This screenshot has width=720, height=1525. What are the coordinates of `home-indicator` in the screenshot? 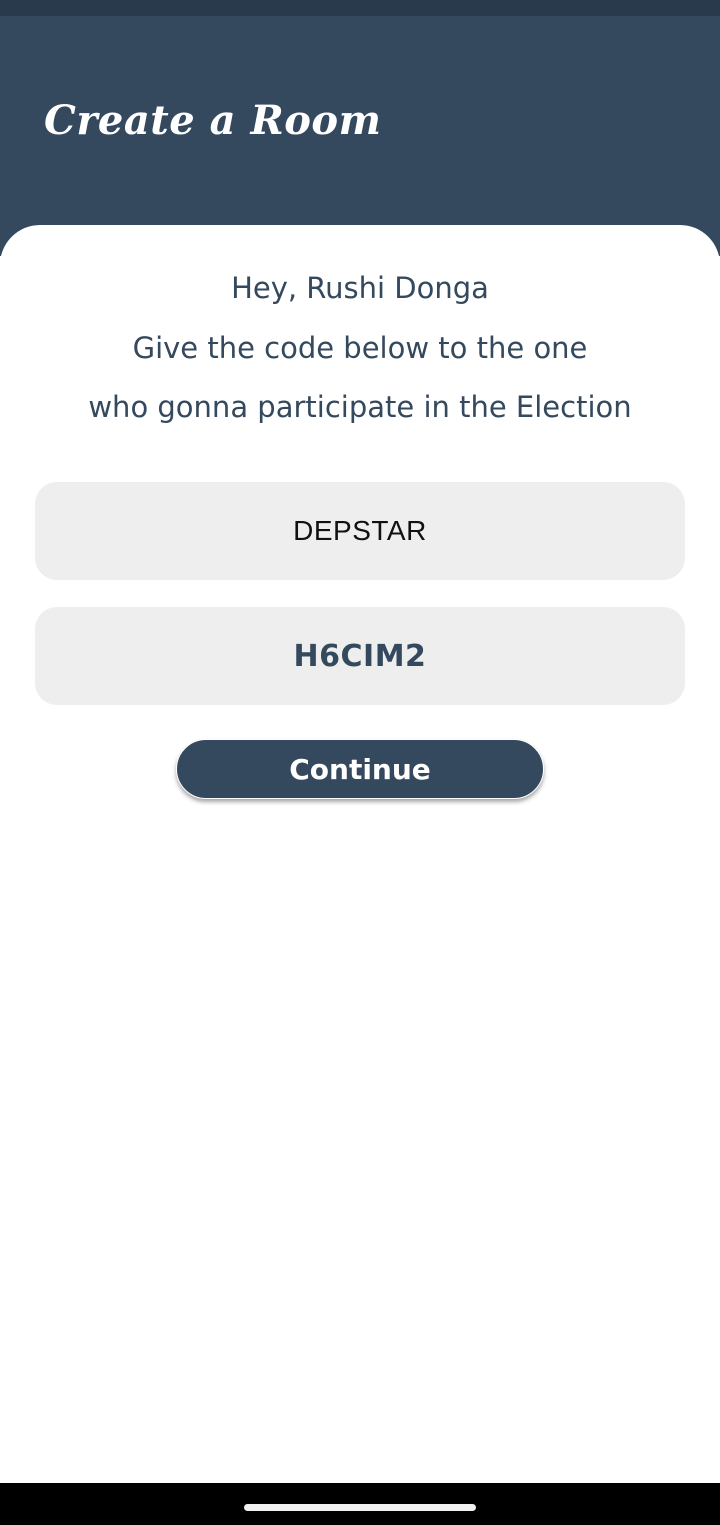 It's located at (360, 1507).